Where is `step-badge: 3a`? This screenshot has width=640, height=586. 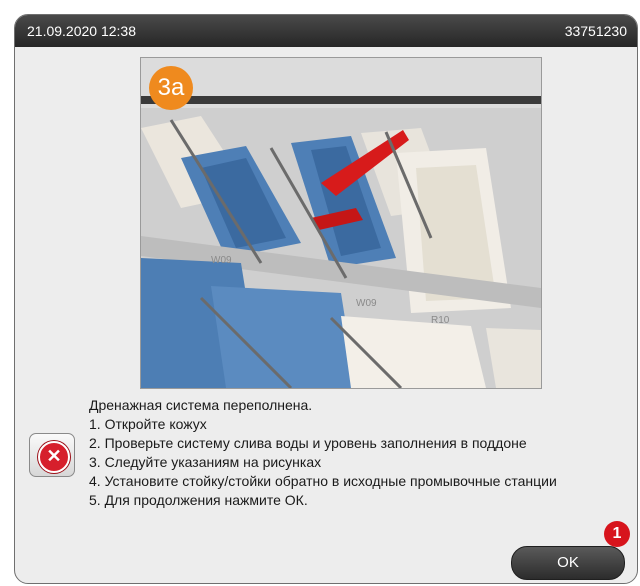
step-badge: 3a is located at coordinates (171, 88).